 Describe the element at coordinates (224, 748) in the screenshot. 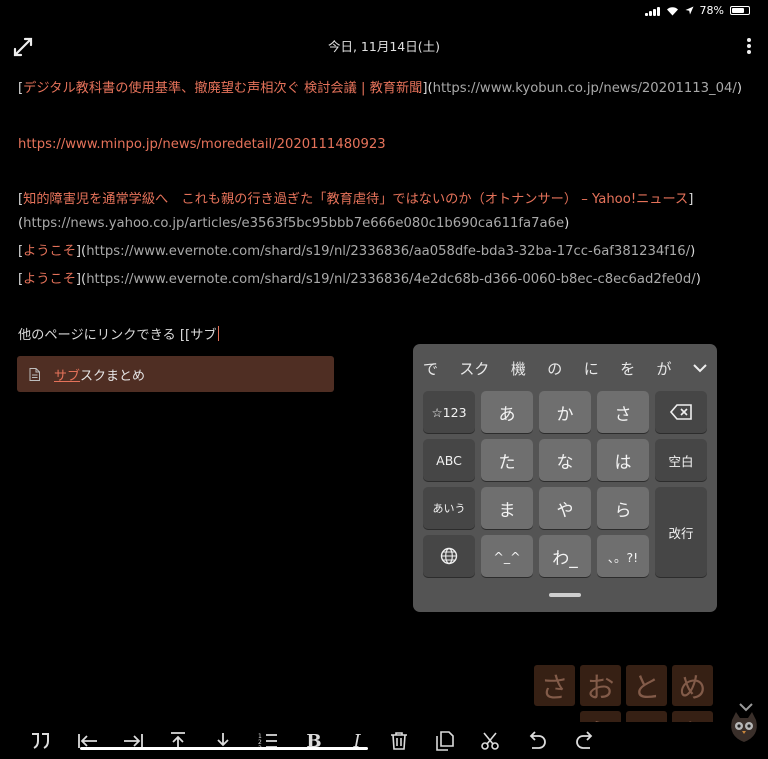

I see `home-indicator` at that location.